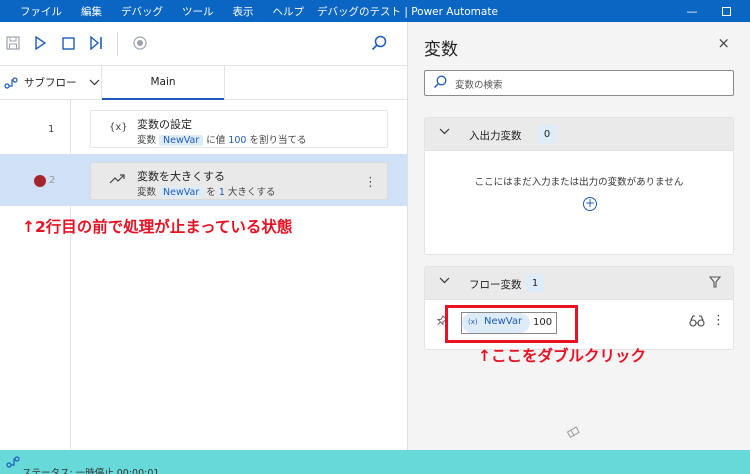  Describe the element at coordinates (535, 283) in the screenshot. I see `flow-count-badge: 1` at that location.